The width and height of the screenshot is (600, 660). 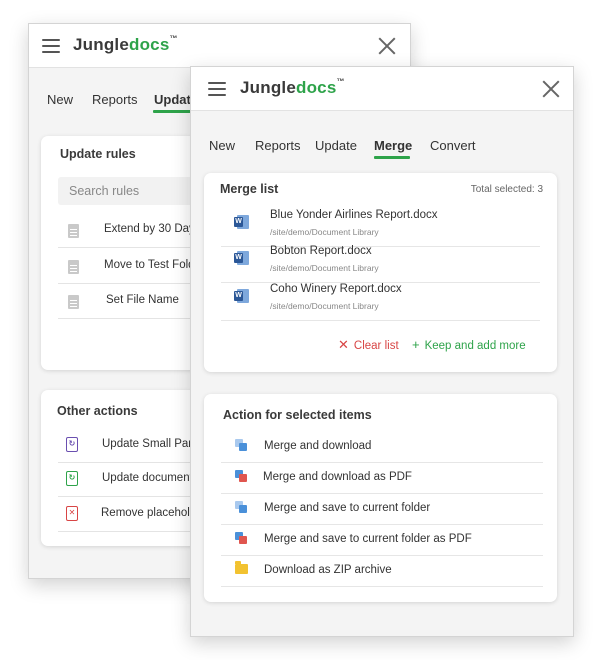 What do you see at coordinates (241, 476) in the screenshot?
I see `merge-pdf-icon` at bounding box center [241, 476].